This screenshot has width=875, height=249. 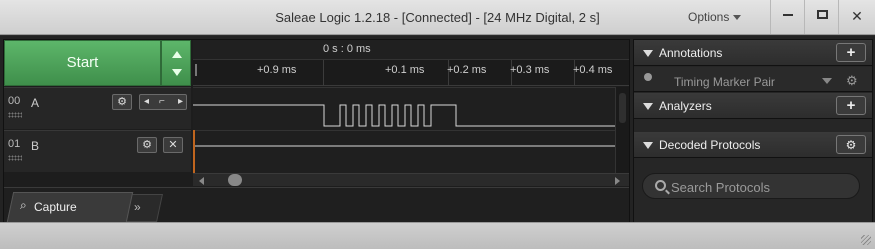 What do you see at coordinates (710, 145) in the screenshot?
I see `decoded-protocols-title: Decoded Protocols` at bounding box center [710, 145].